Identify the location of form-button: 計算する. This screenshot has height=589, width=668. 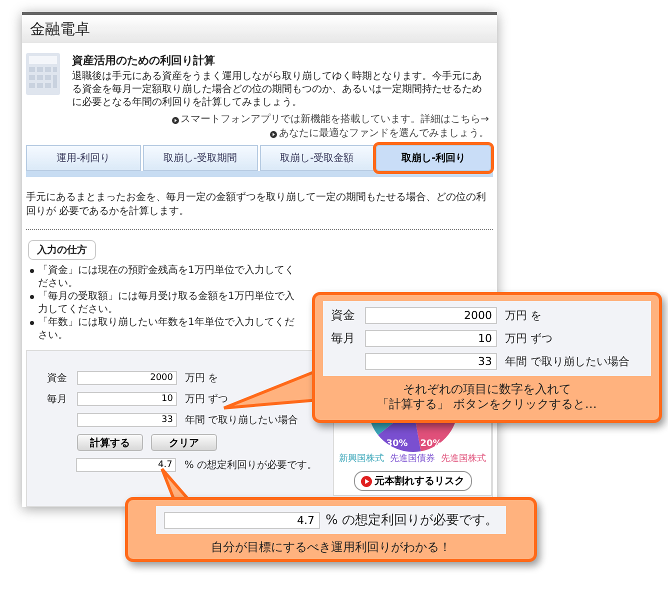
(110, 442).